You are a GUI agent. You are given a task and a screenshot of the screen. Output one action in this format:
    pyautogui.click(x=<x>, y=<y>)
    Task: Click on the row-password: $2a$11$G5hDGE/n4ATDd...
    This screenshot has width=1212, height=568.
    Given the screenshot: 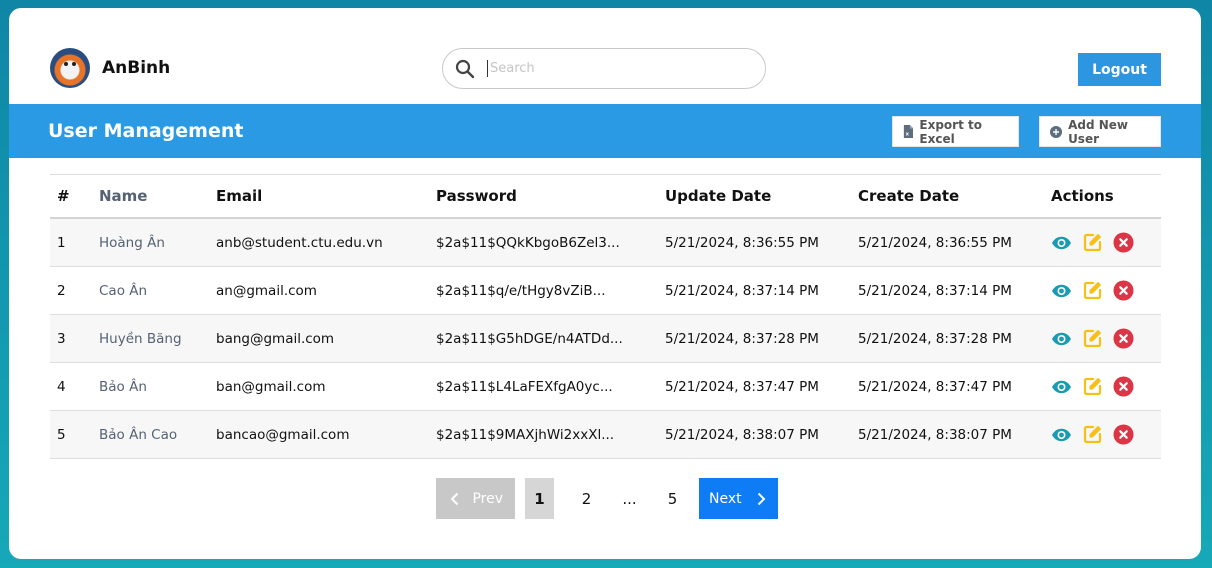 What is the action you would take?
    pyautogui.click(x=550, y=338)
    